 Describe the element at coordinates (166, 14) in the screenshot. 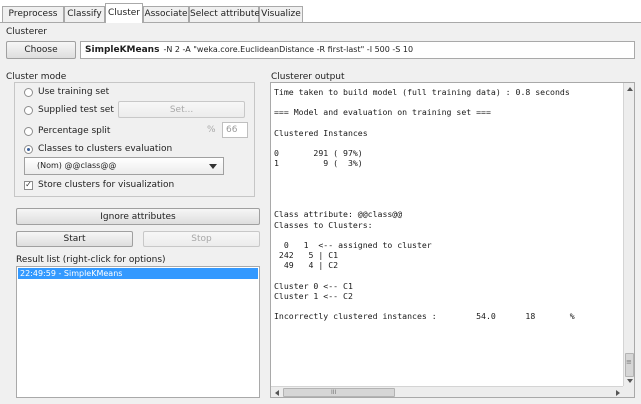

I see `tab-associate: Associate` at that location.